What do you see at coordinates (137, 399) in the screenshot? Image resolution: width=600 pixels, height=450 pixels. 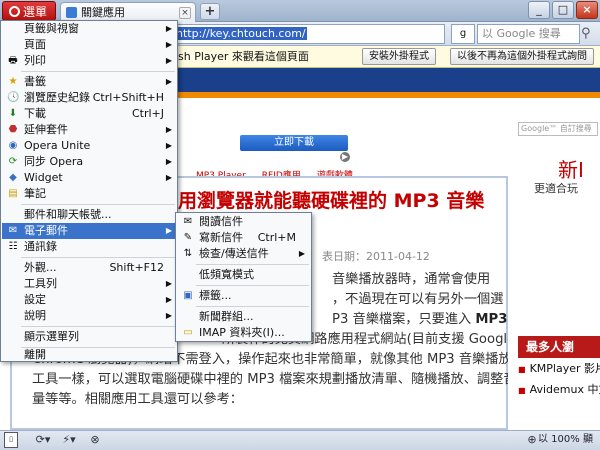 I see `article-line: 量等等。相關應用工具還可以參考：` at bounding box center [137, 399].